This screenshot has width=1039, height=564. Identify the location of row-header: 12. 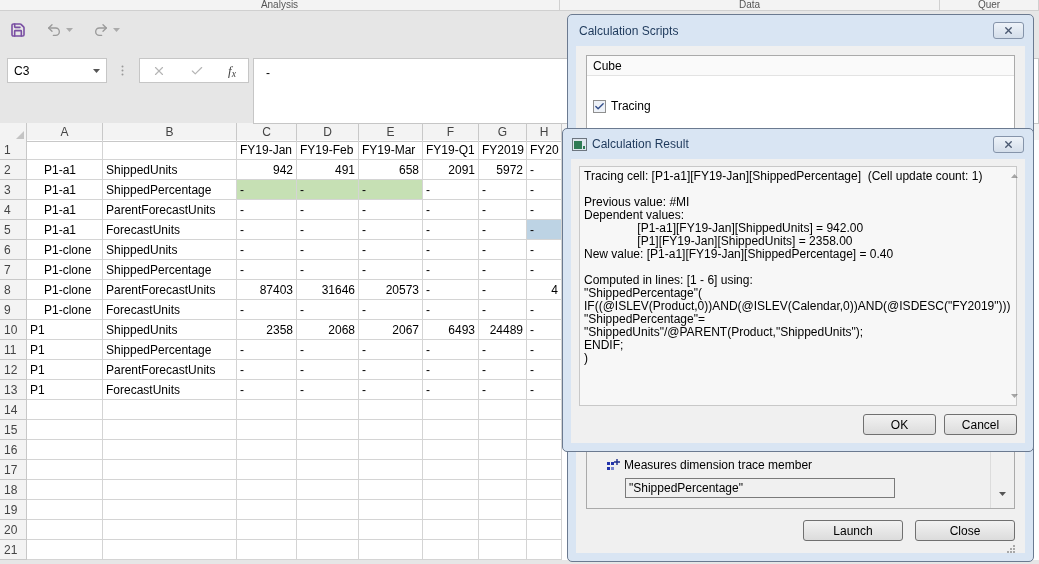
(13, 370).